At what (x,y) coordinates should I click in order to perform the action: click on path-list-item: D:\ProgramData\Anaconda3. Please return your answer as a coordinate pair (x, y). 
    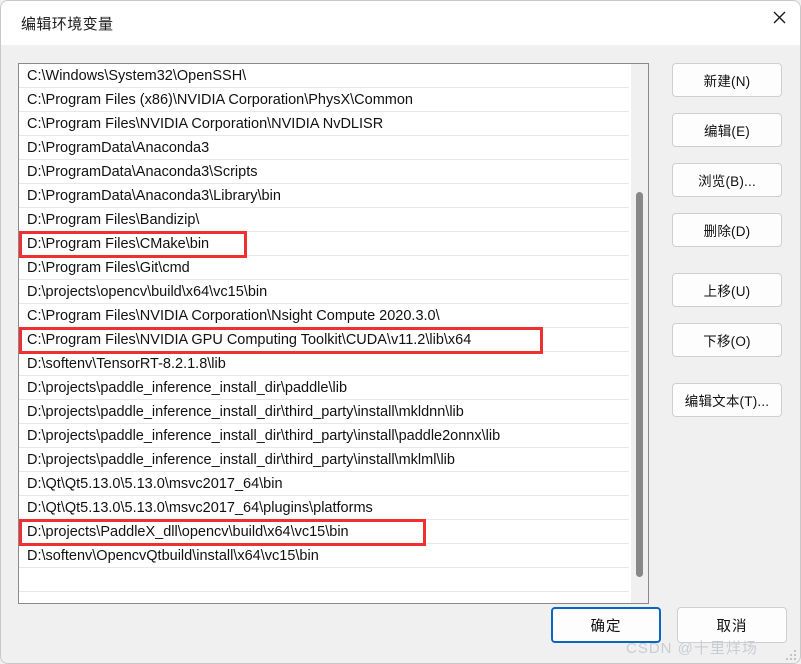
    Looking at the image, I should click on (324, 148).